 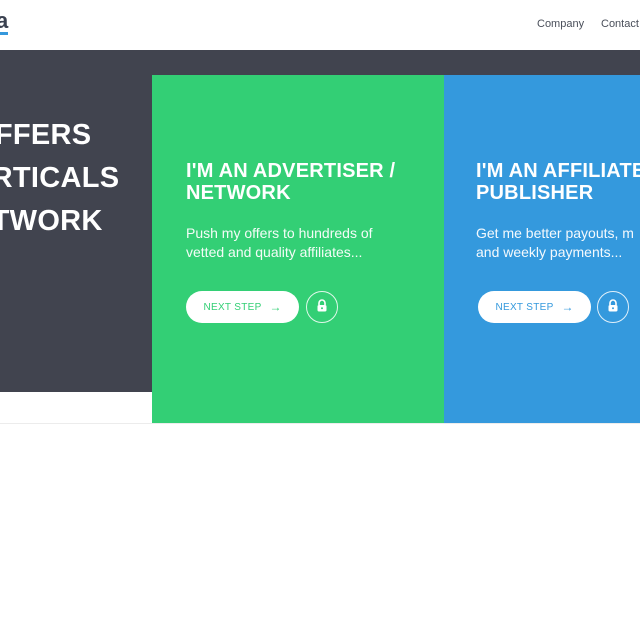 I want to click on affiliate-next-step-button: NEXT STEP →, so click(x=534, y=307).